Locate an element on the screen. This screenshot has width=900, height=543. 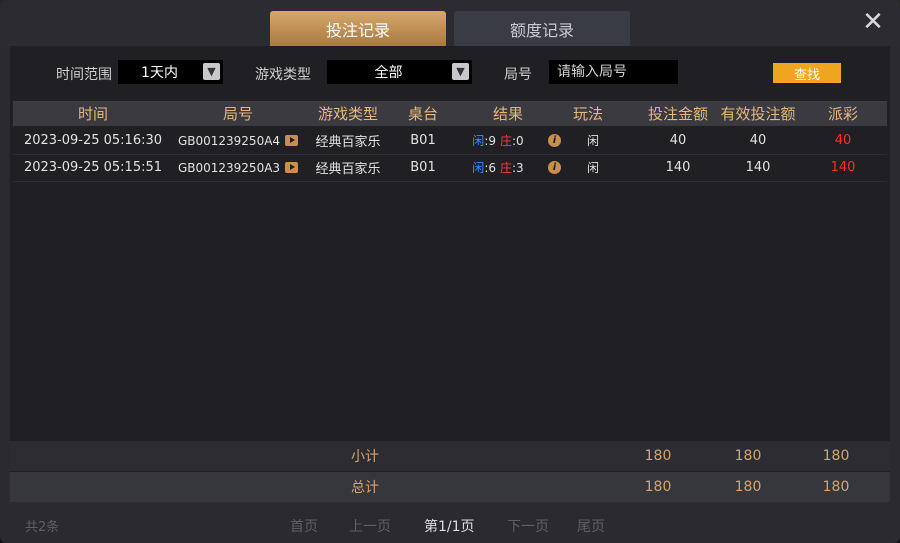
col-play: 玩法 is located at coordinates (587, 114).